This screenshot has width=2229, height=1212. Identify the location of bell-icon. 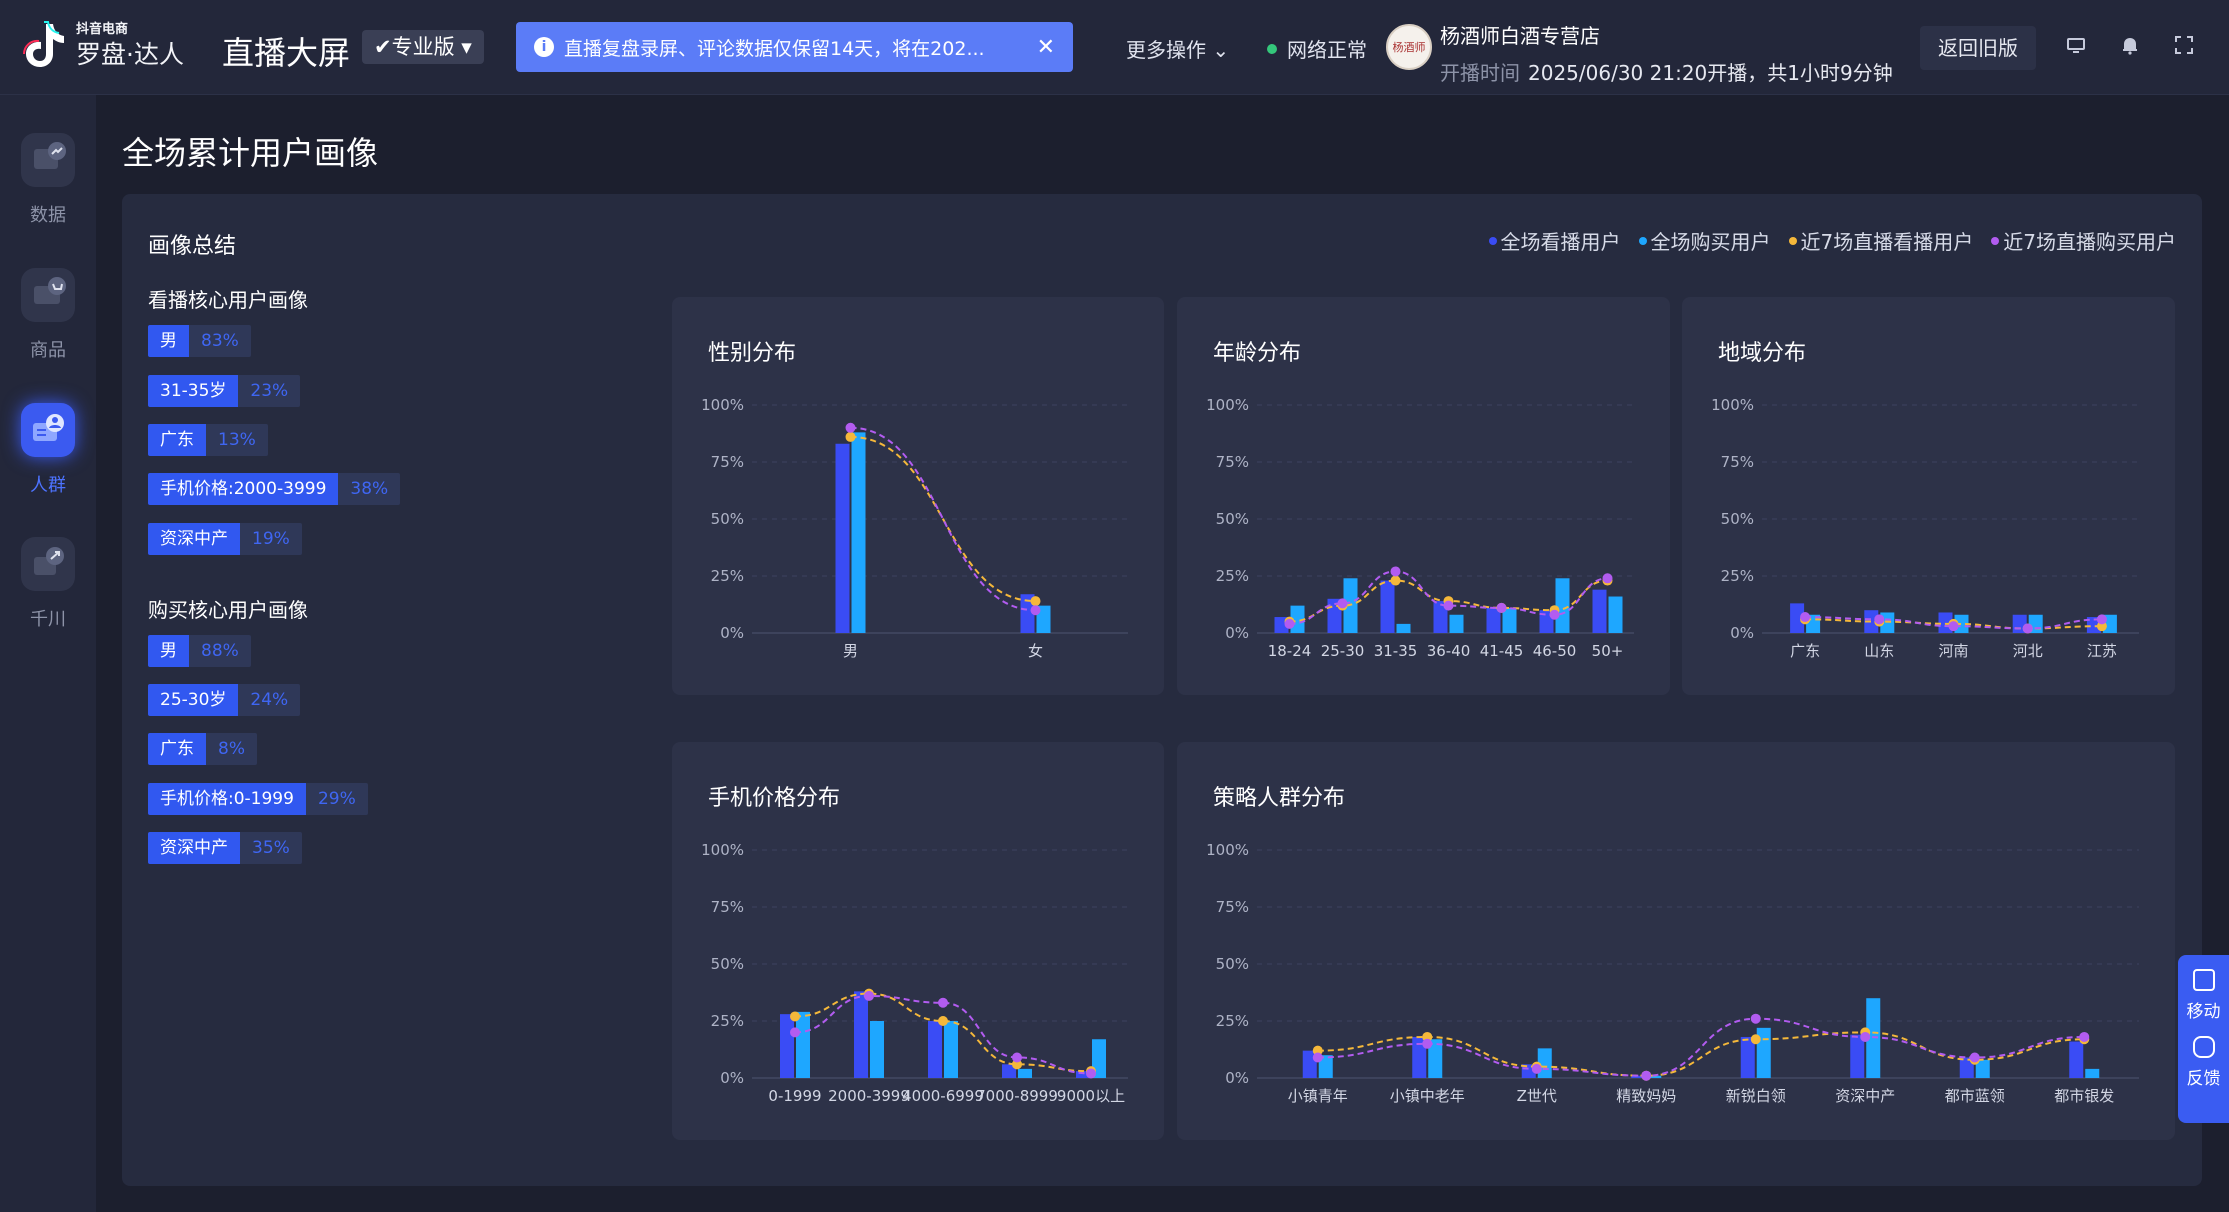
(2130, 46).